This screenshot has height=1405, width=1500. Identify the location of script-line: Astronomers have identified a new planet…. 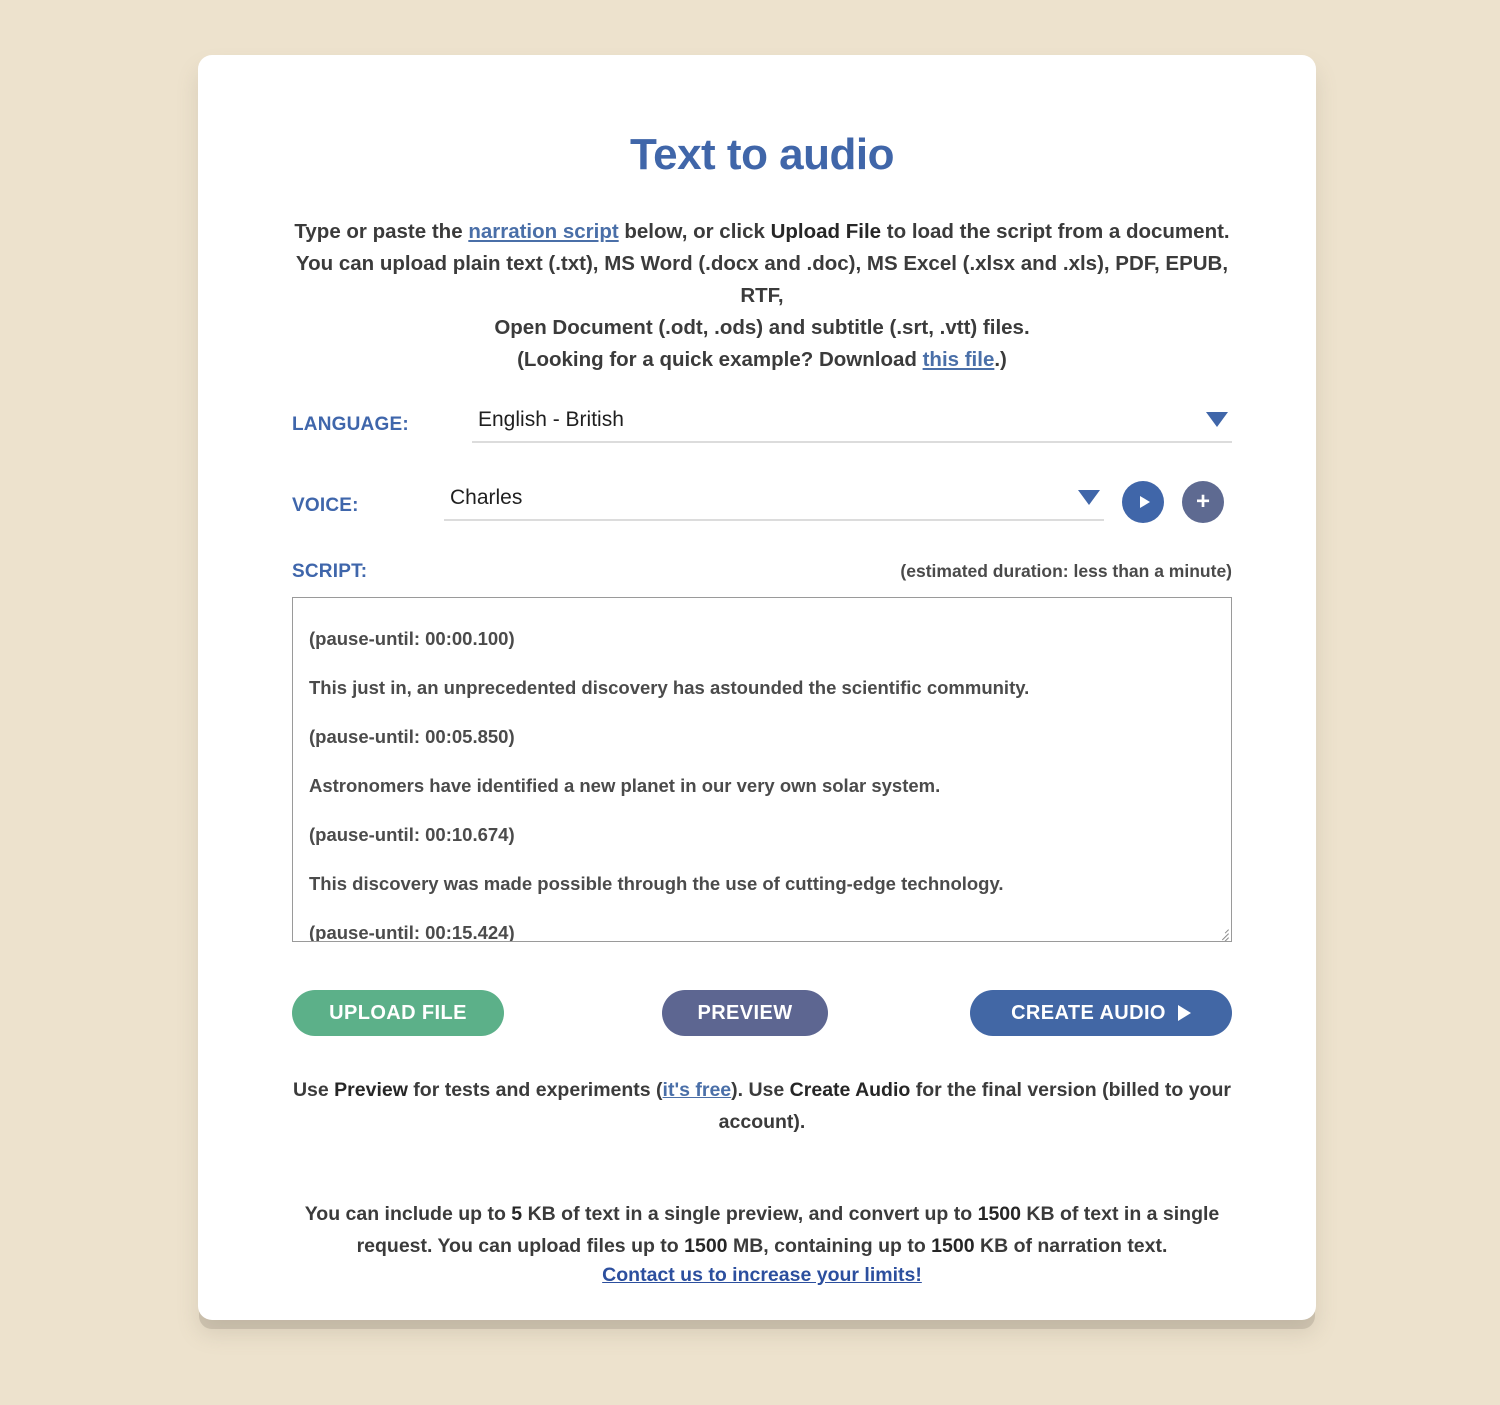
(625, 785).